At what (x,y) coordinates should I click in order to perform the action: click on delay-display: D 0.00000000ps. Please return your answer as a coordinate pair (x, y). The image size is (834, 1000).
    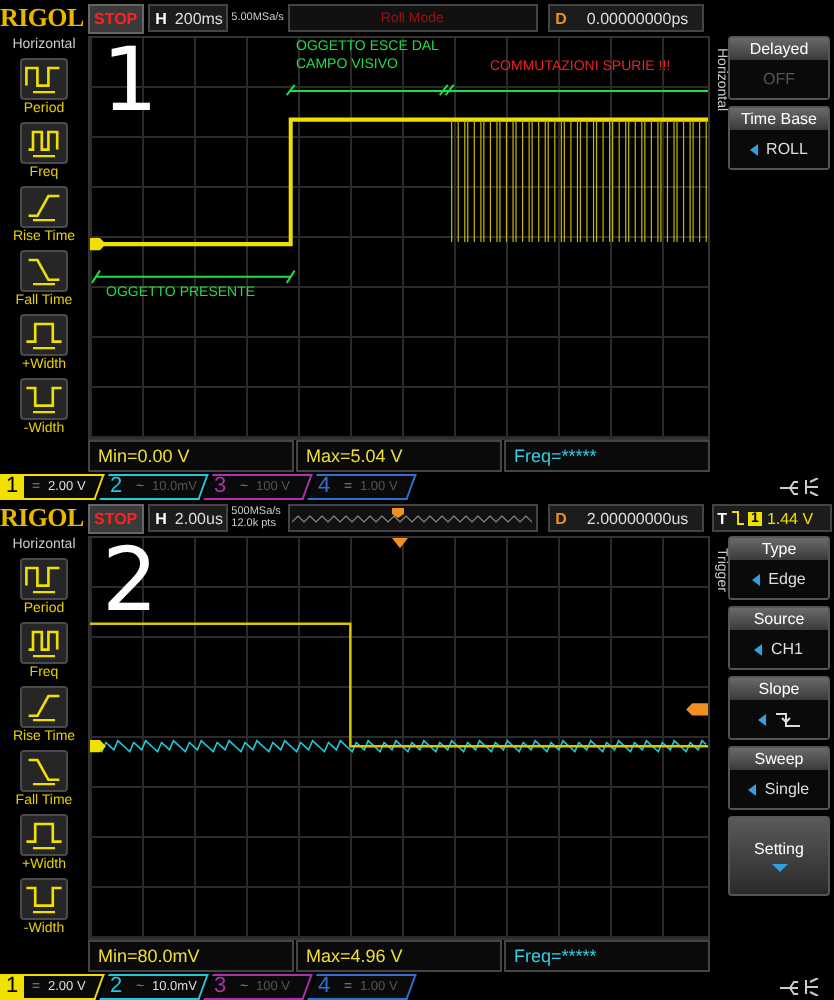
    Looking at the image, I should click on (625, 18).